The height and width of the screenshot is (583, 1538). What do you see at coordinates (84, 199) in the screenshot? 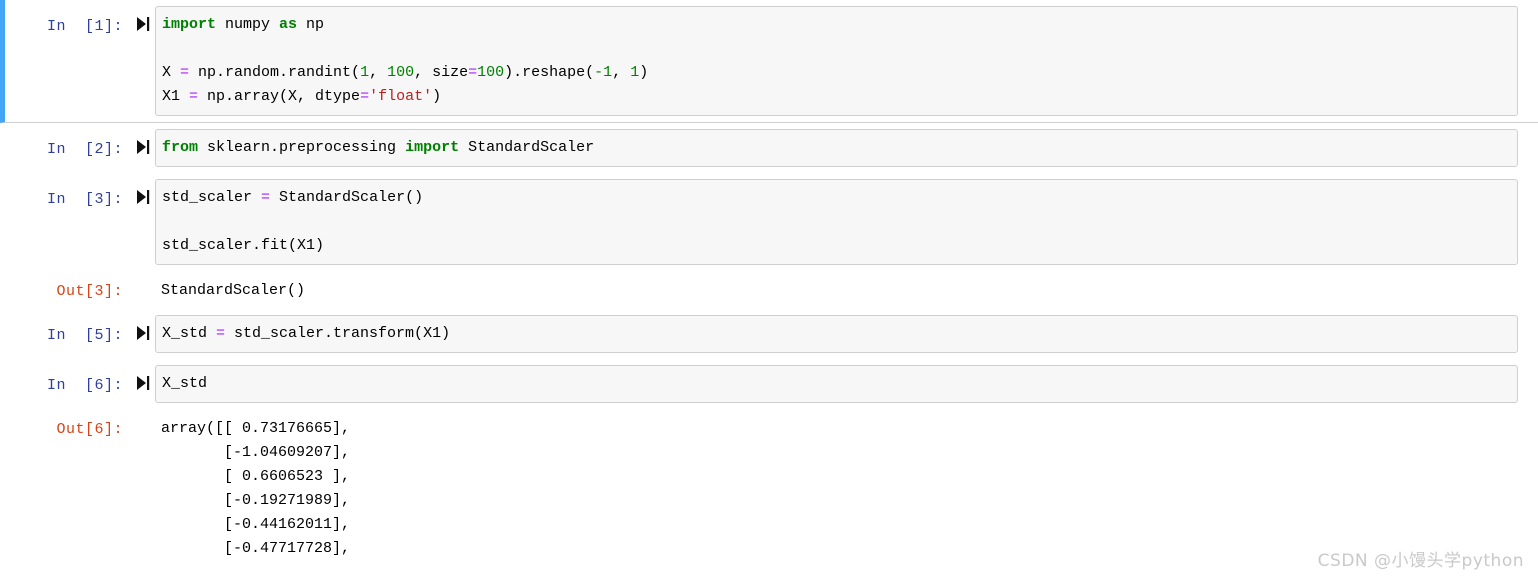
I see `cell-input-prompt: In [3]:` at bounding box center [84, 199].